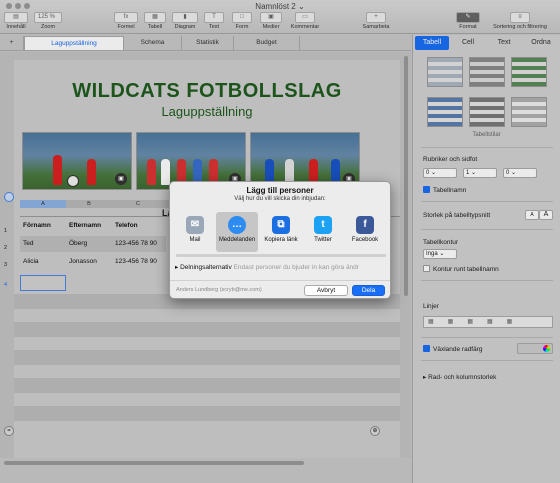  What do you see at coordinates (535, 348) in the screenshot?
I see `row-color-well` at bounding box center [535, 348].